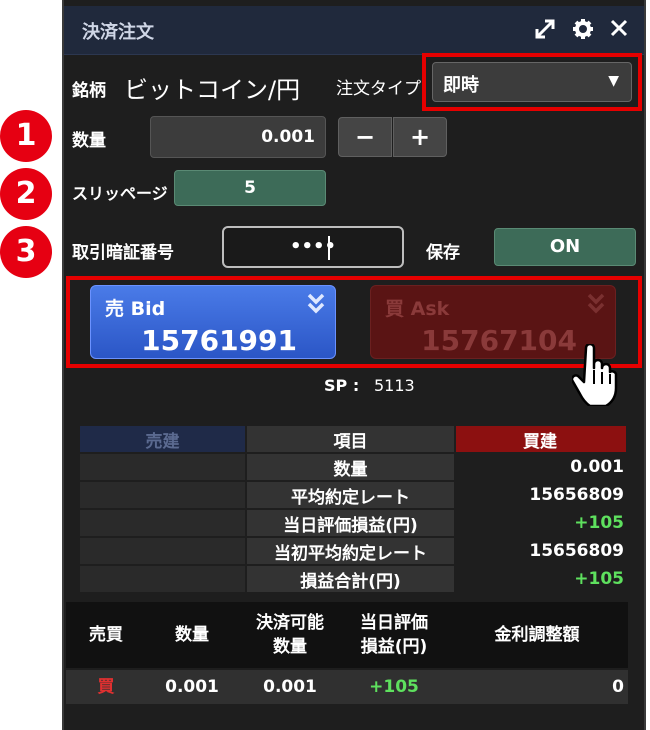  I want to click on col-side-header: 売買, so click(106, 635).